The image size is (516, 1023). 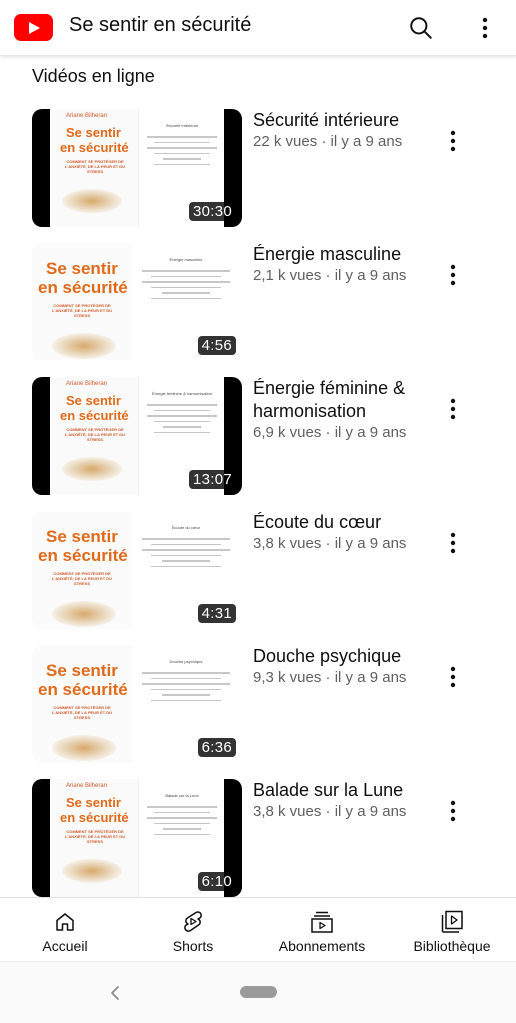 What do you see at coordinates (258, 28) in the screenshot?
I see `top-app-bar: Se sentir en sécurité` at bounding box center [258, 28].